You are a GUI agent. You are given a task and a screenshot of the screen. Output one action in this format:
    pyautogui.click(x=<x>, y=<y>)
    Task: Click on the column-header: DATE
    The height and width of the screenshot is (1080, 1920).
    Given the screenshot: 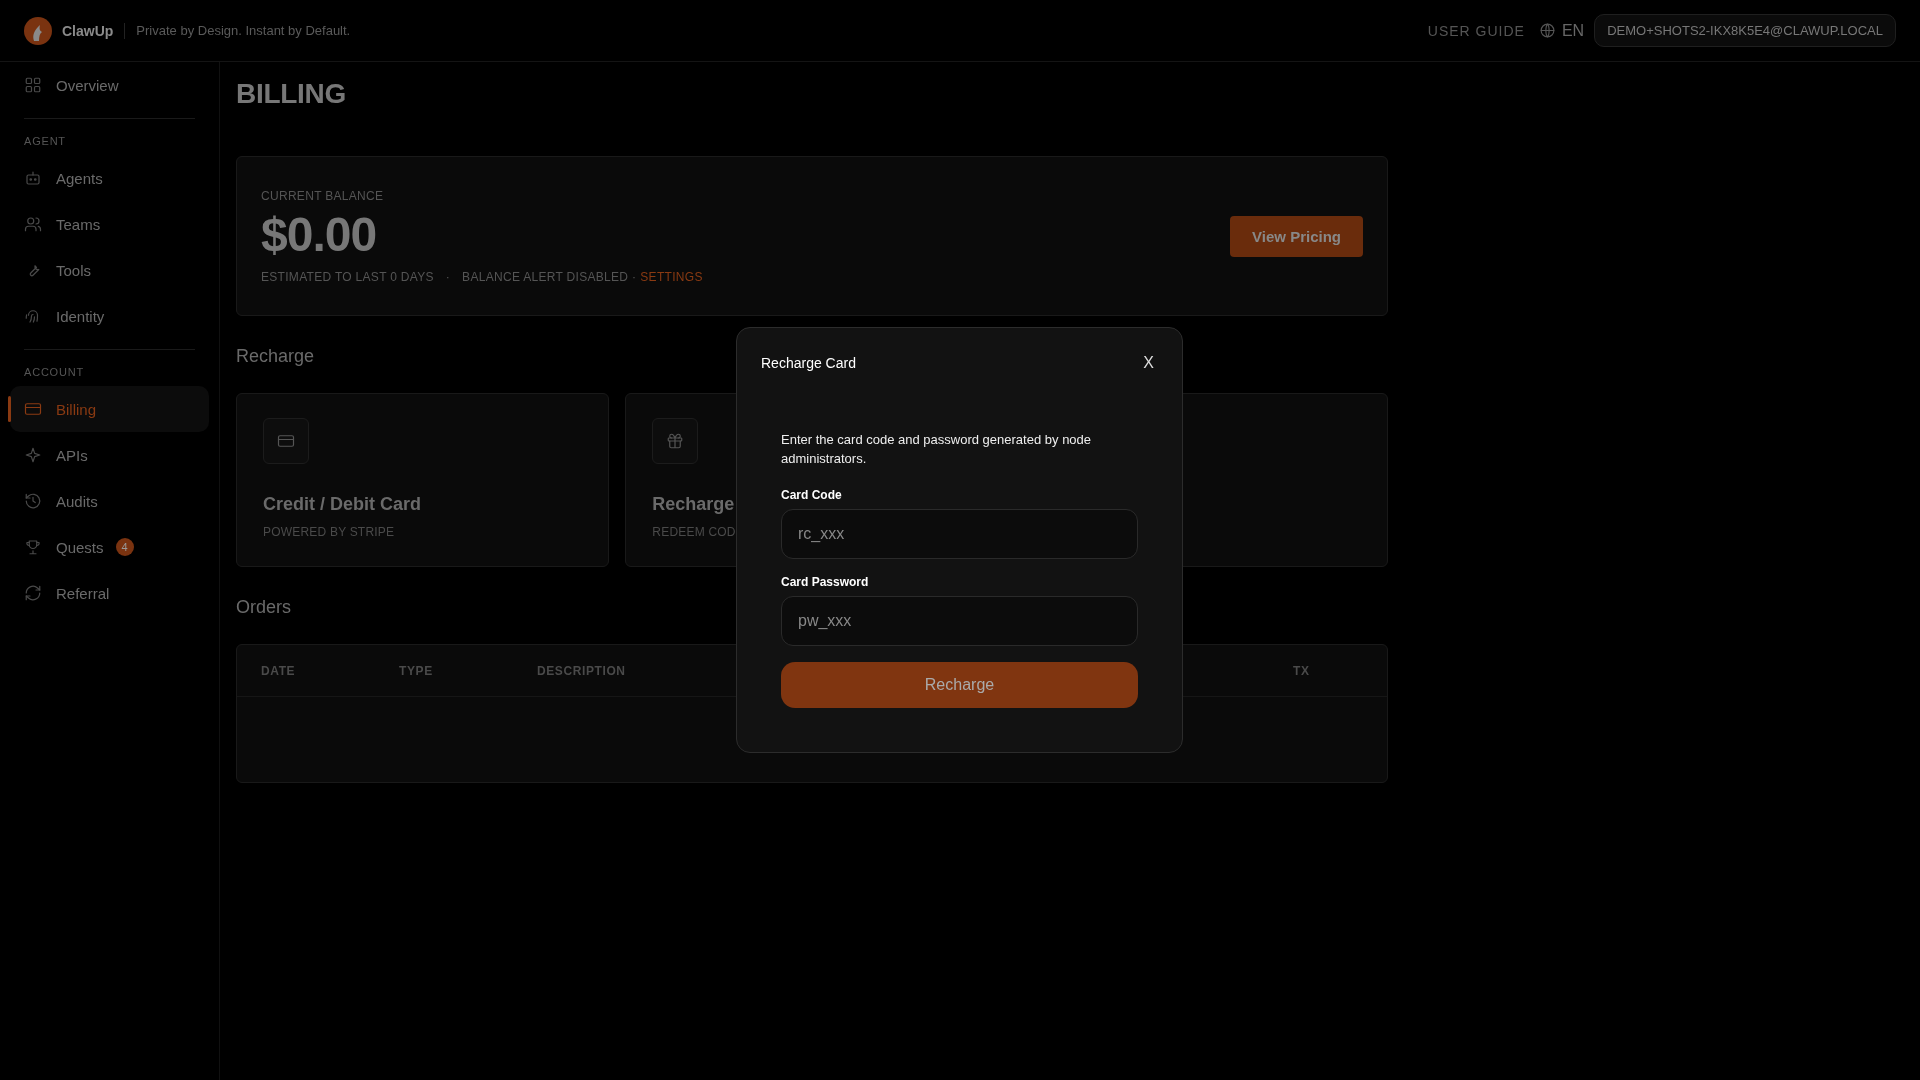 What is the action you would take?
    pyautogui.click(x=279, y=670)
    